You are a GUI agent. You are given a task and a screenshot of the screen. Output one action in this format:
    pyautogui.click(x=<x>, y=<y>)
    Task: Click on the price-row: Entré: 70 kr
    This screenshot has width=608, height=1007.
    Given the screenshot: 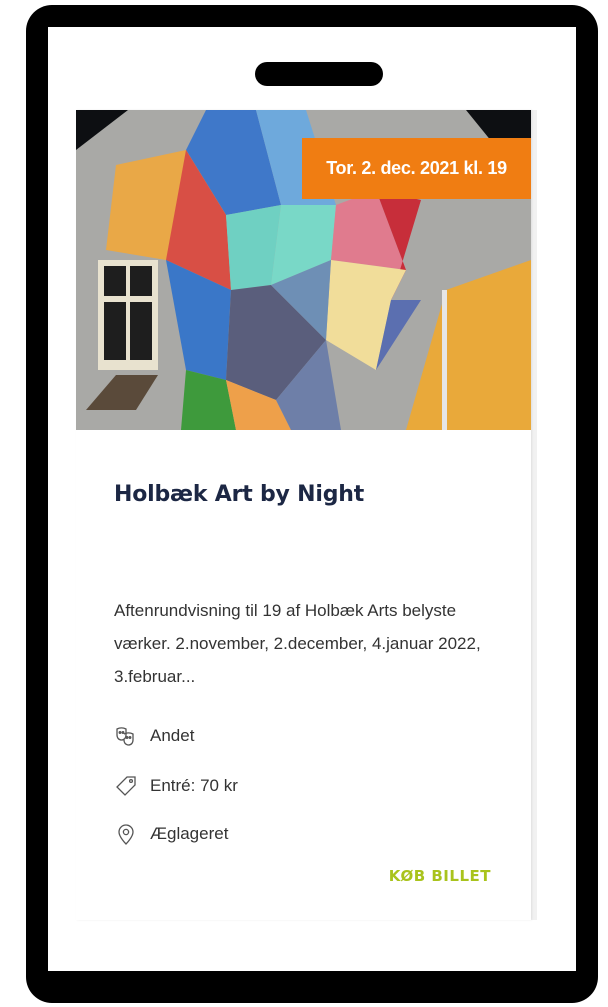 What is the action you would take?
    pyautogui.click(x=176, y=786)
    